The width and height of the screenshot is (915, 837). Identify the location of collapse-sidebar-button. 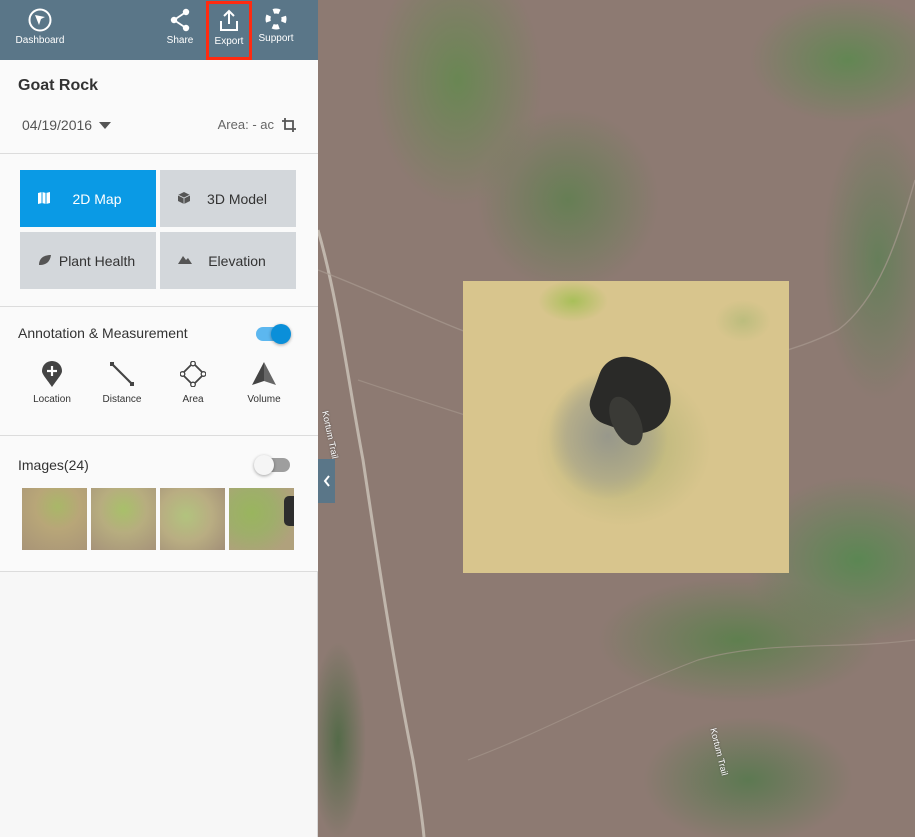
(326, 481).